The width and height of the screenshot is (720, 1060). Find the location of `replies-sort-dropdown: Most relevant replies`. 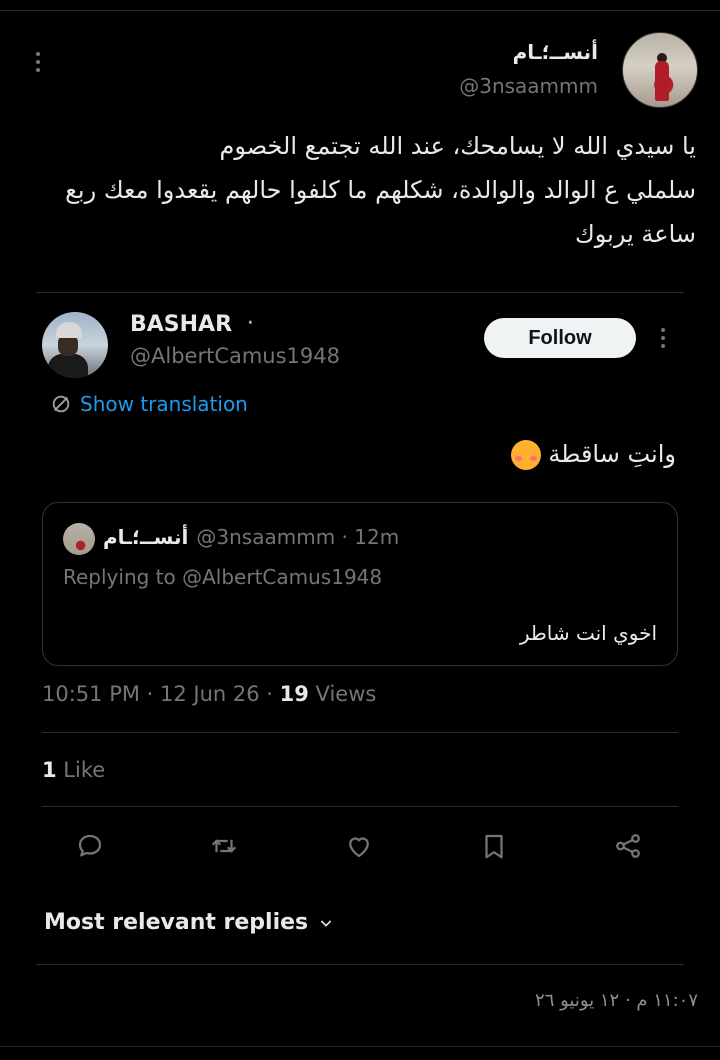

replies-sort-dropdown: Most relevant replies is located at coordinates (189, 922).